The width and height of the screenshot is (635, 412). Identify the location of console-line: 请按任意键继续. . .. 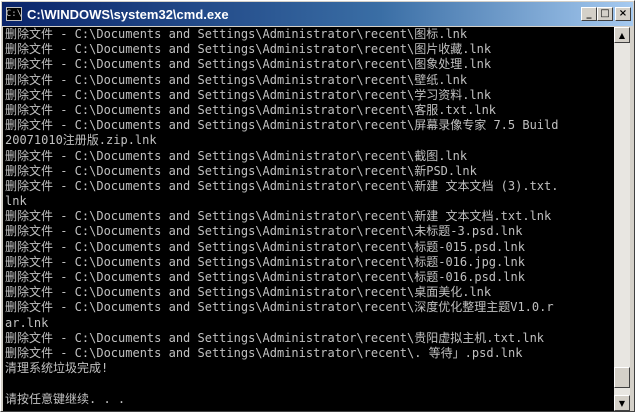
(65, 398).